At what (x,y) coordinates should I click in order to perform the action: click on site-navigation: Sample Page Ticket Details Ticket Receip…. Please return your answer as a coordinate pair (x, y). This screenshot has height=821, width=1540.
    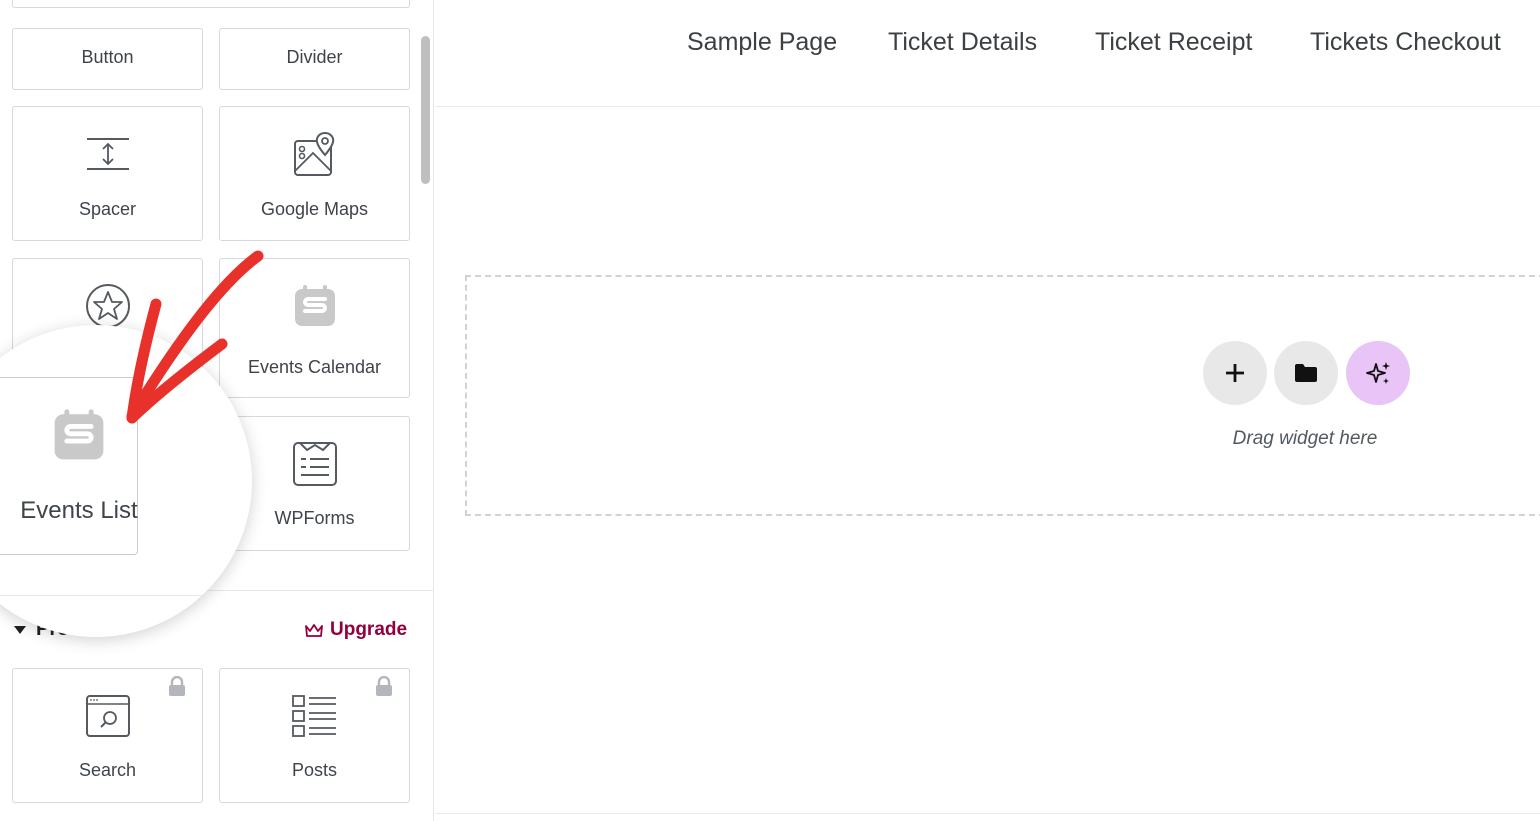
    Looking at the image, I should click on (987, 45).